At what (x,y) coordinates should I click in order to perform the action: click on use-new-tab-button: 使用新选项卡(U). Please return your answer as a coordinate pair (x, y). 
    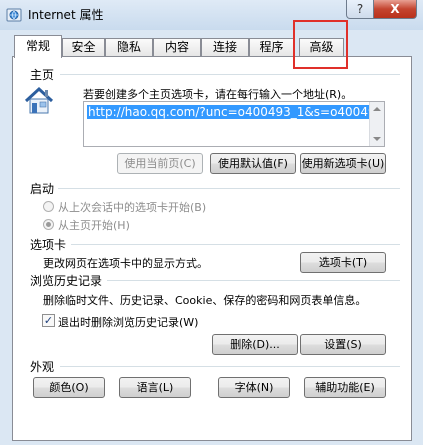
    Looking at the image, I should click on (343, 163).